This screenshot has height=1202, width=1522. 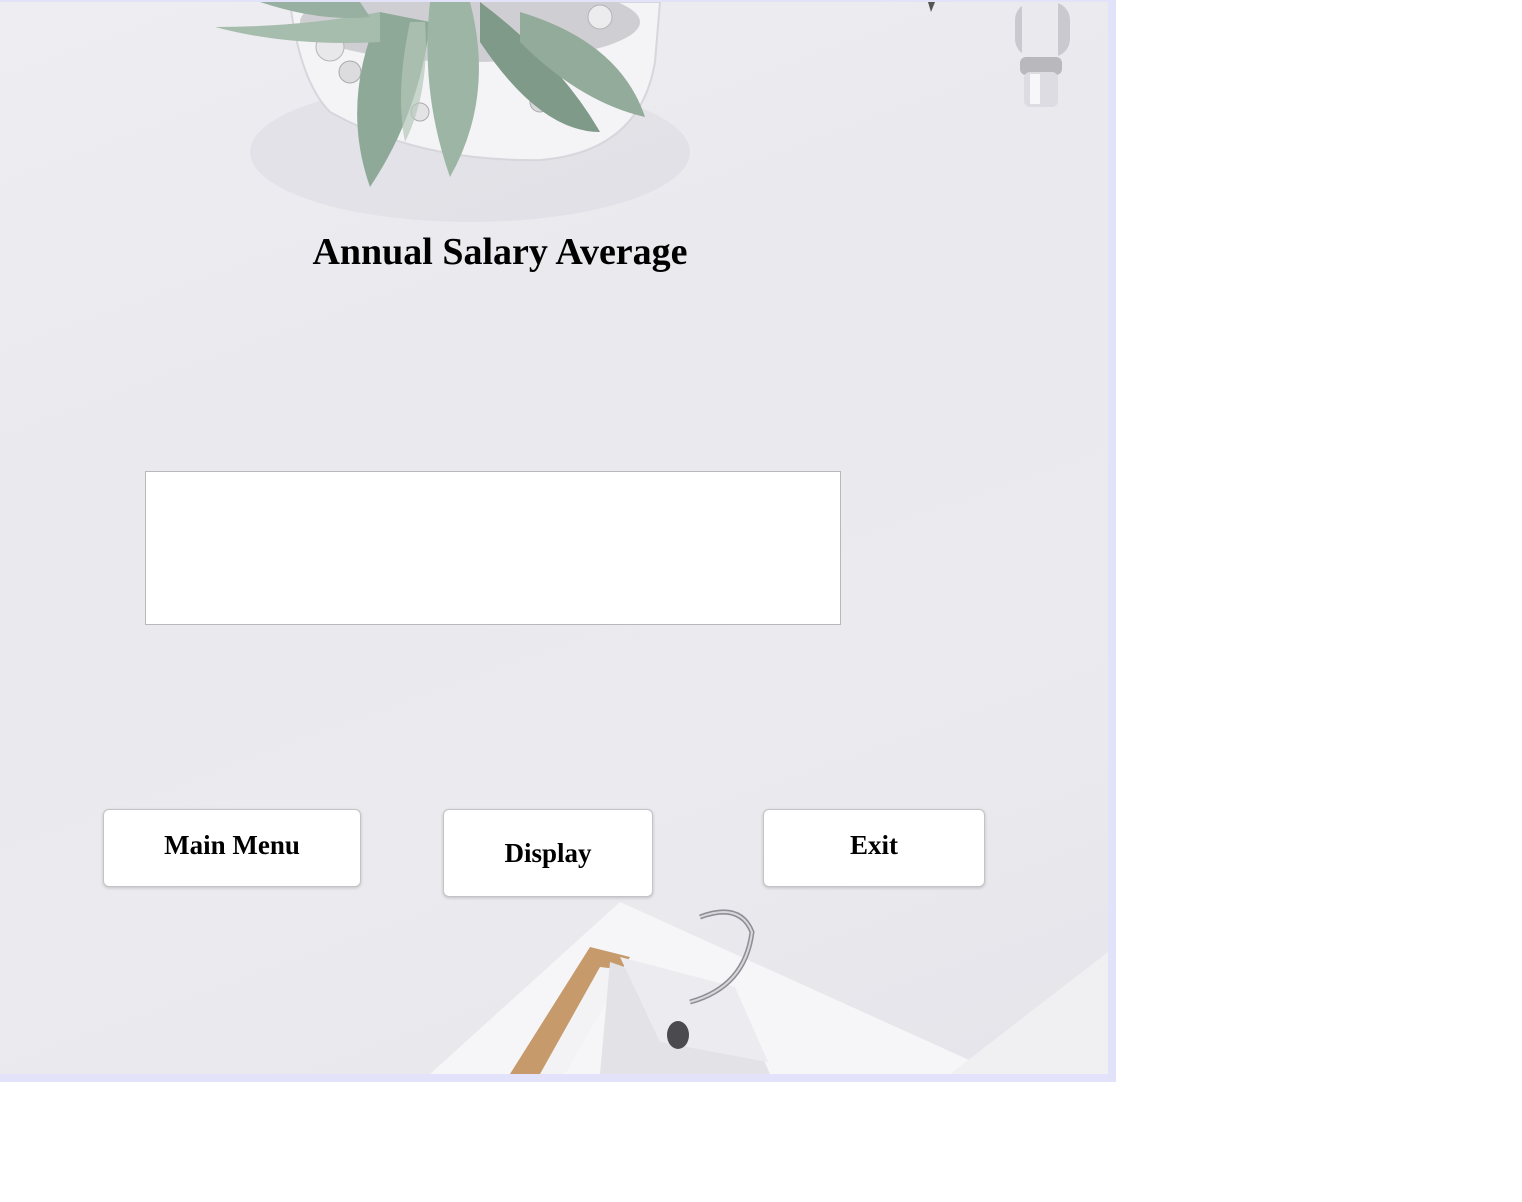 I want to click on pen-image, so click(x=999, y=54).